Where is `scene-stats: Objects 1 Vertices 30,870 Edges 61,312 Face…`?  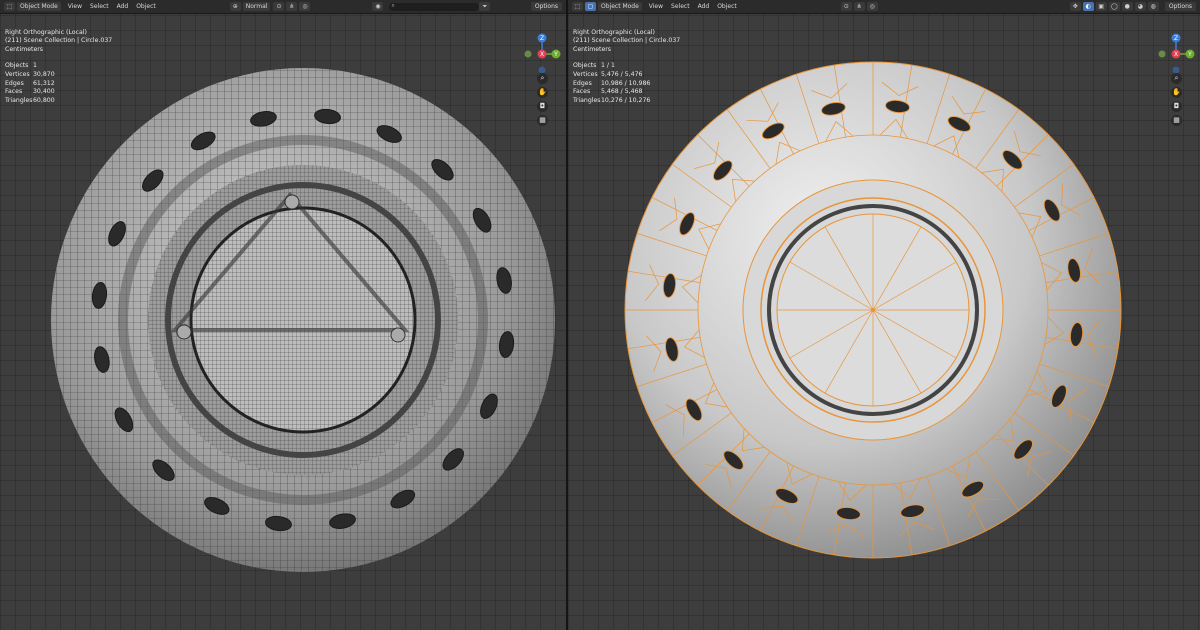 scene-stats: Objects 1 Vertices 30,870 Edges 61,312 Face… is located at coordinates (30, 84).